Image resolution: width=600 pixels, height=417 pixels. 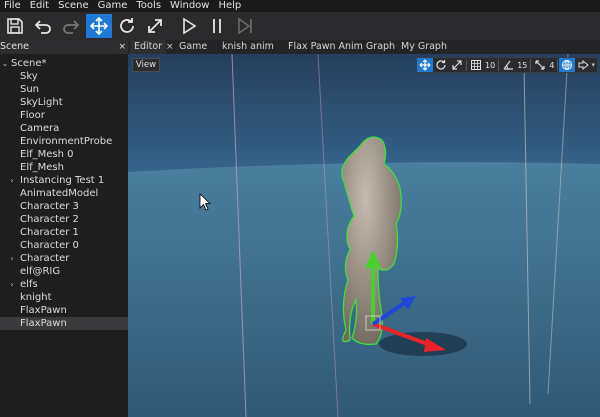 I want to click on tab-game-label: Game, so click(x=193, y=46).